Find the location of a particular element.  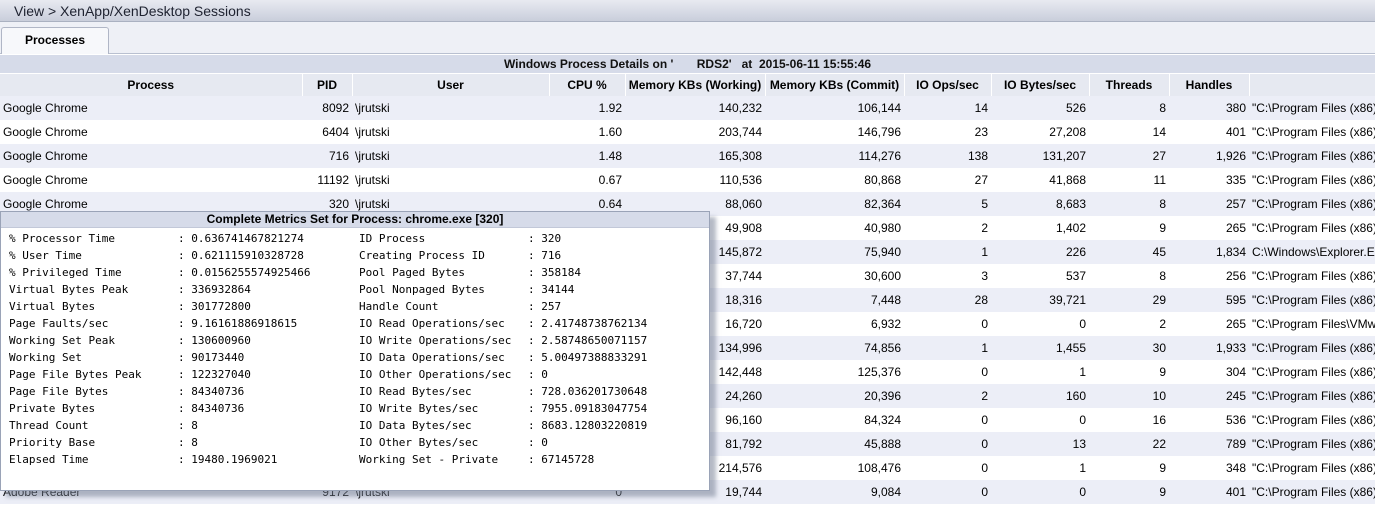

metric-label: IO Write Operations/sec is located at coordinates (435, 340).